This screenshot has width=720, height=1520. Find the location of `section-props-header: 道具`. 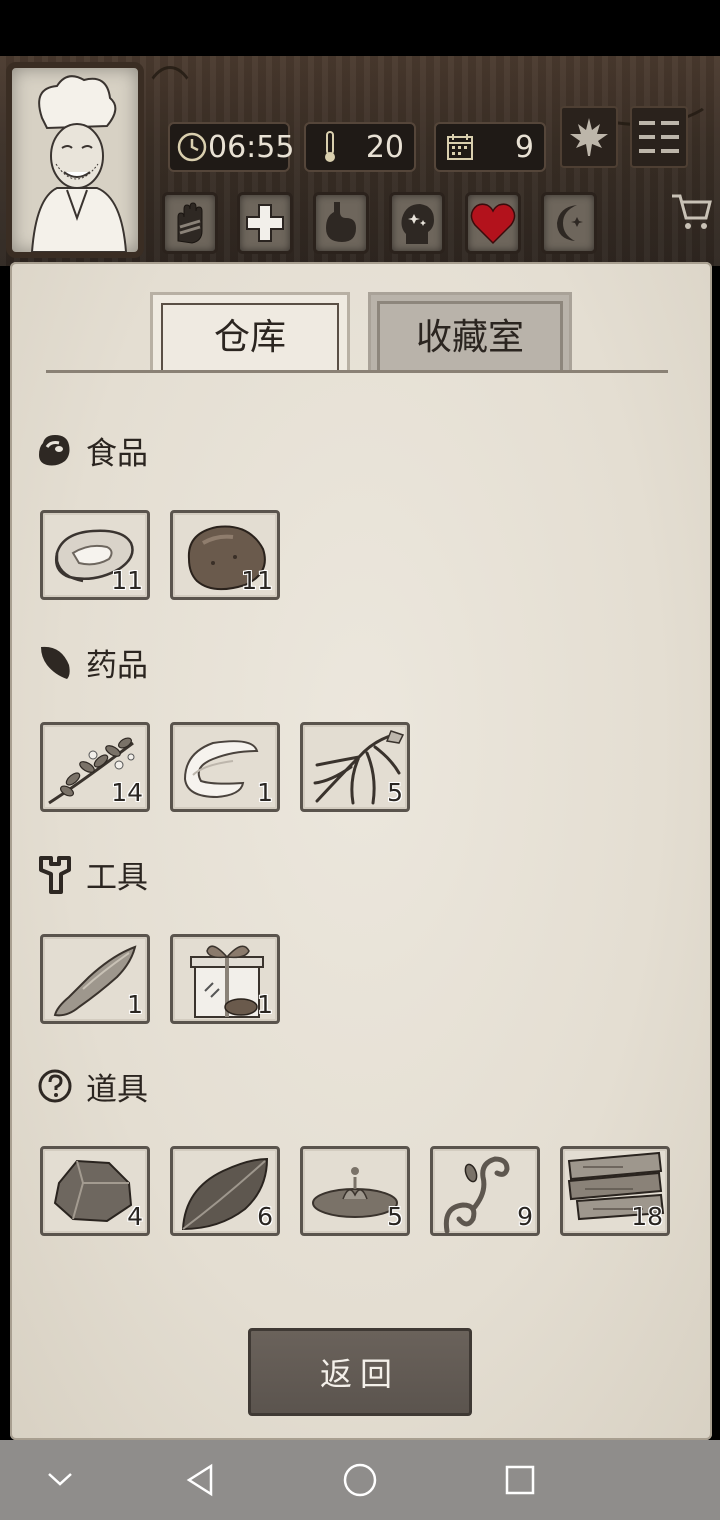

section-props-header: 道具 is located at coordinates (92, 1086).